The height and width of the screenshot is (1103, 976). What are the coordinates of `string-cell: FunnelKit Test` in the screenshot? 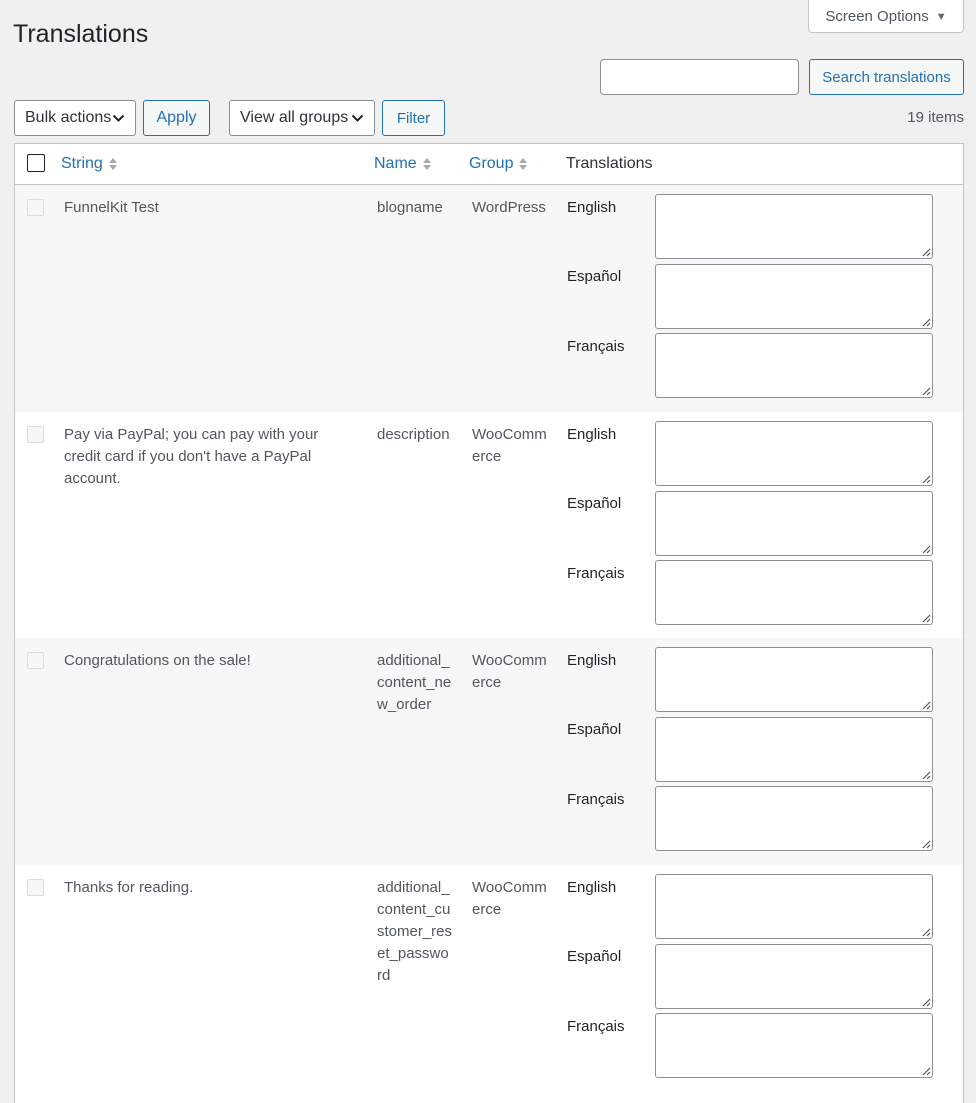 It's located at (111, 207).